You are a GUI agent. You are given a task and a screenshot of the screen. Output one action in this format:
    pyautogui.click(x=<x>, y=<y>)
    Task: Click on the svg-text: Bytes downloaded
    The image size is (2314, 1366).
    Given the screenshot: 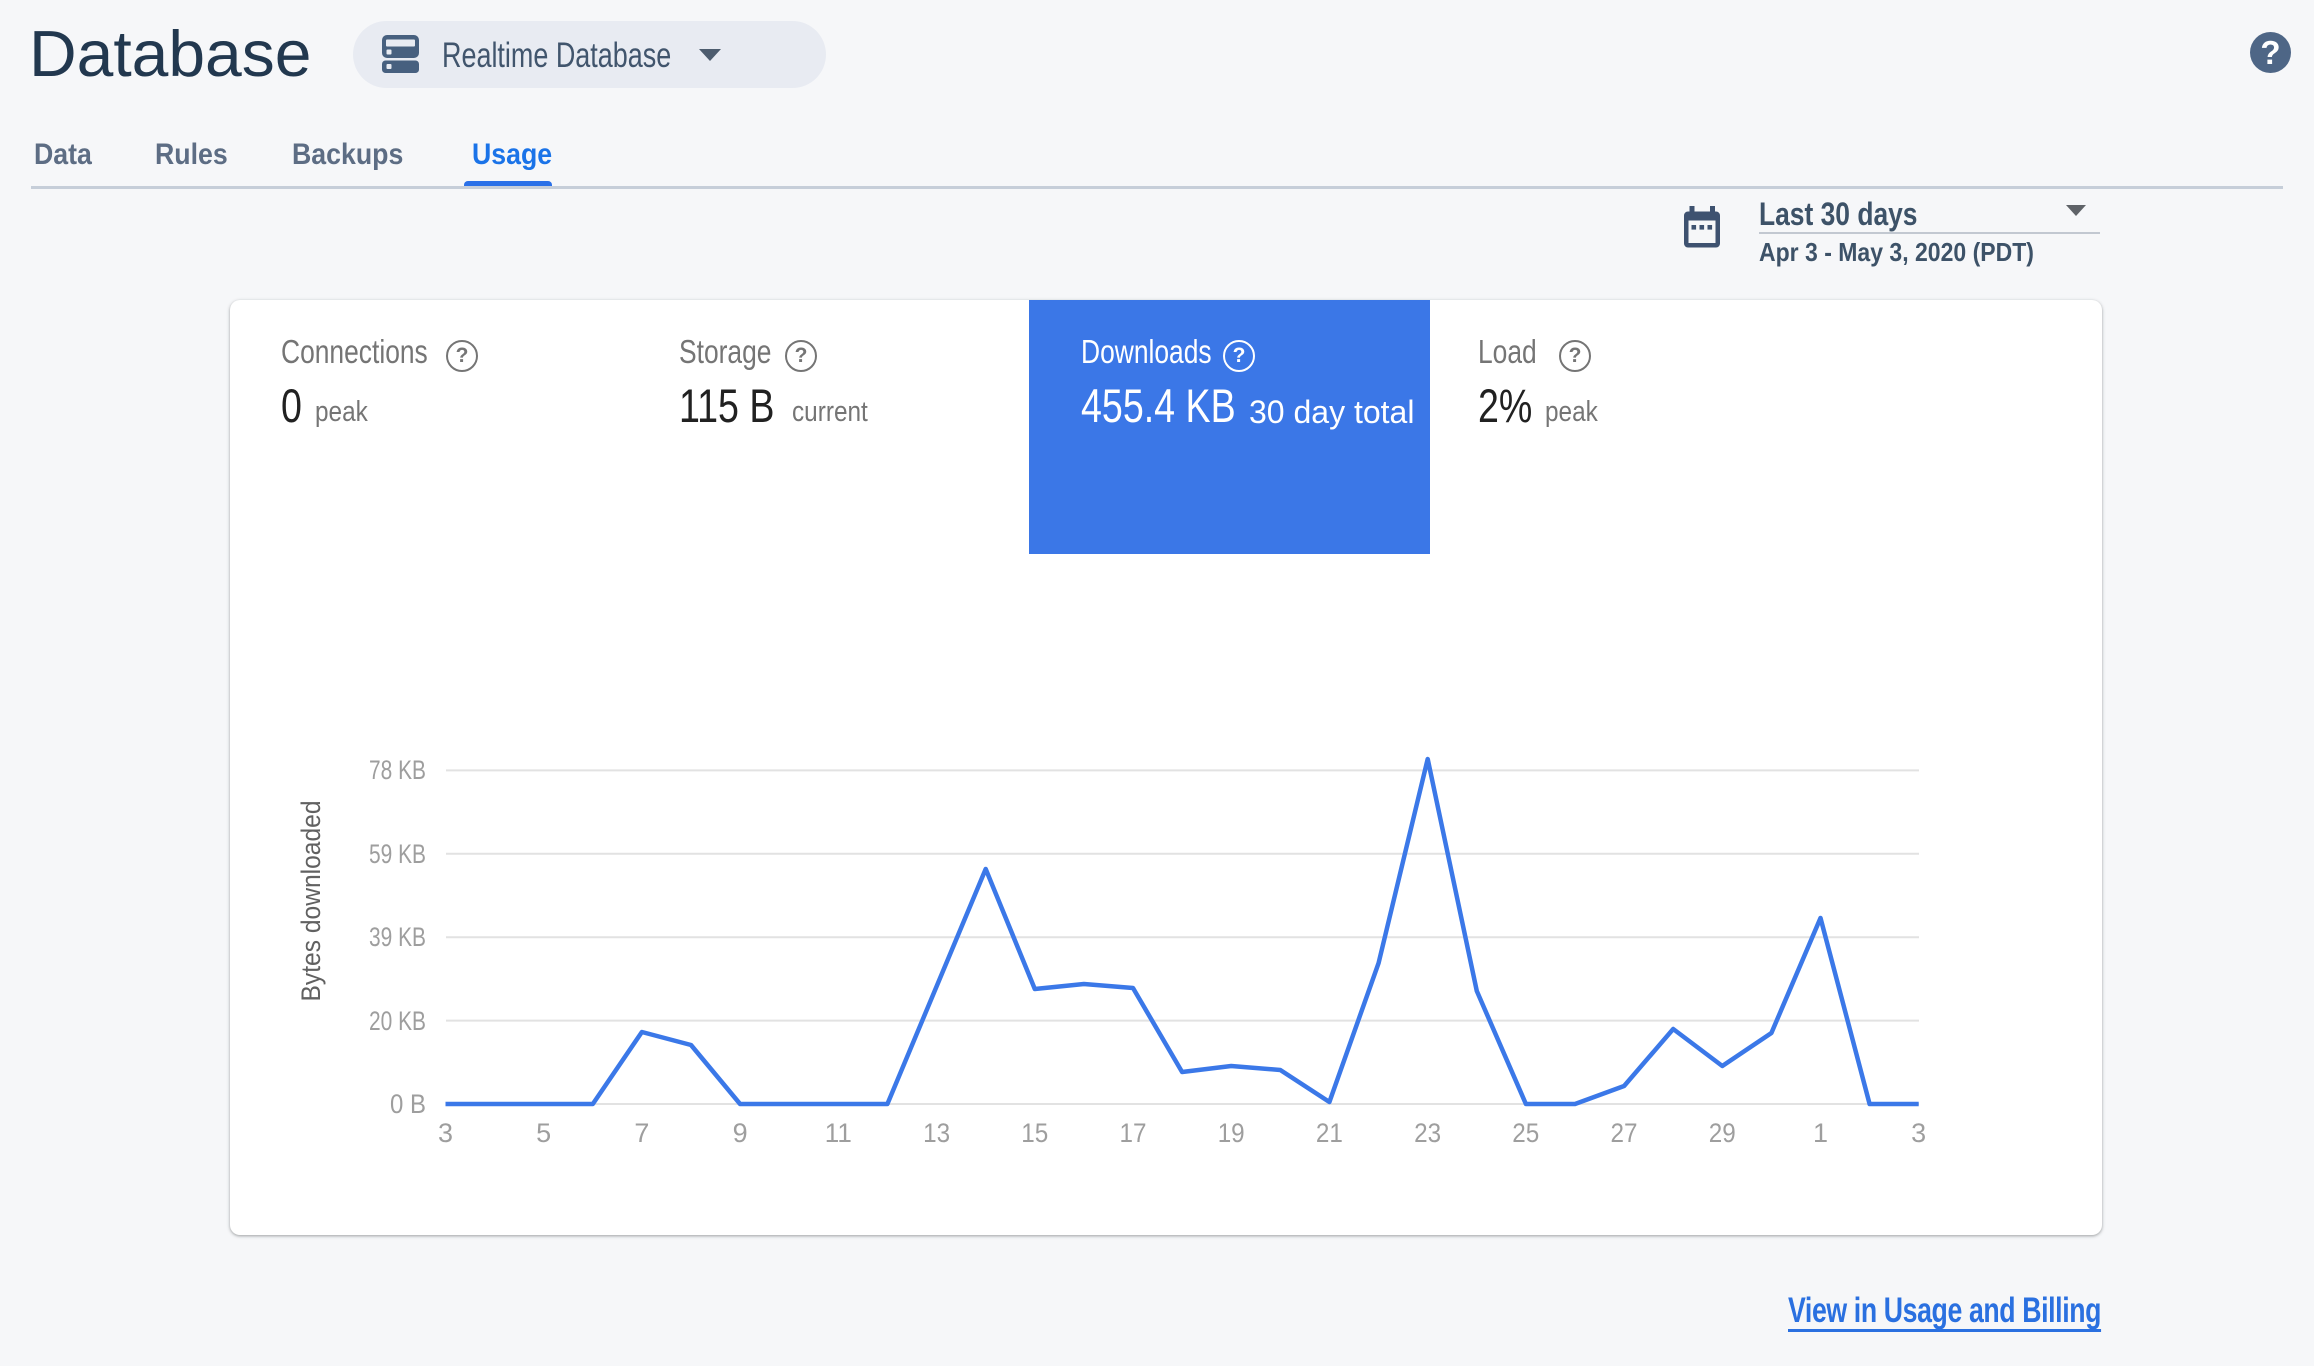 What is the action you would take?
    pyautogui.click(x=311, y=901)
    